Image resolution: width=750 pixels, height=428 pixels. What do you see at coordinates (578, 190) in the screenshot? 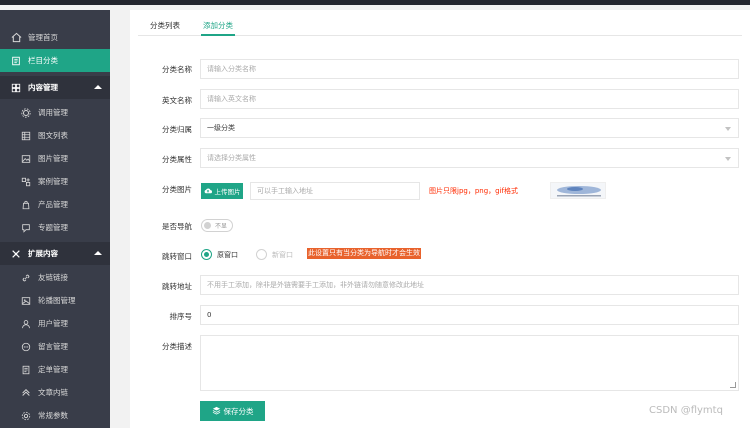
I see `image-preview` at bounding box center [578, 190].